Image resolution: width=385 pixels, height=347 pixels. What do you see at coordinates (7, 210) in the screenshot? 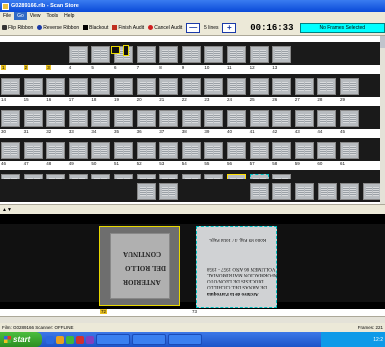
I see `collapse-arrows-icon: ▲▼` at bounding box center [7, 210].